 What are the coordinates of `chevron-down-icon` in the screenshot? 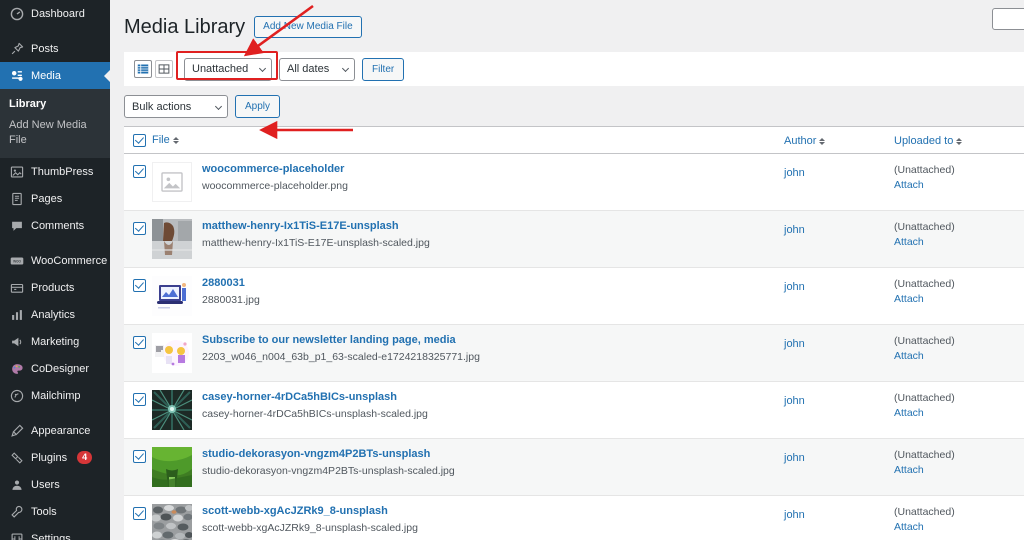 It's located at (345, 68).